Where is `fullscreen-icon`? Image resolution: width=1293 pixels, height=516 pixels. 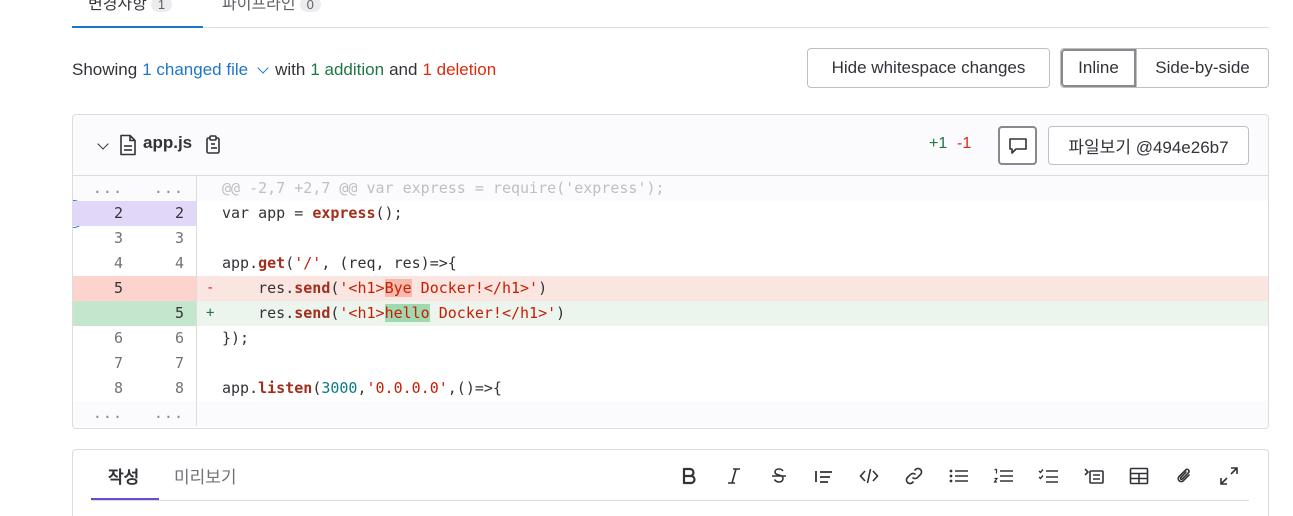
fullscreen-icon is located at coordinates (1229, 476).